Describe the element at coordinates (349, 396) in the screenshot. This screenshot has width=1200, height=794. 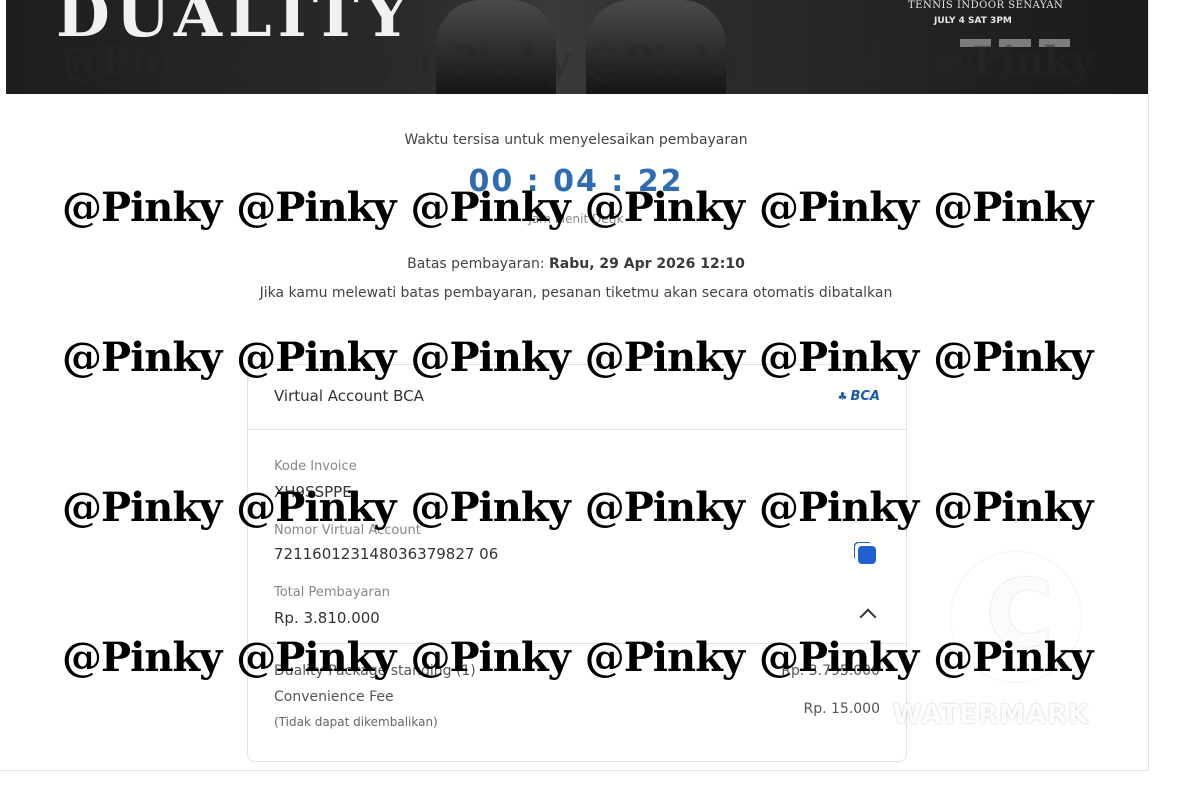
I see `payment-method-title: Virtual Account BCA` at that location.